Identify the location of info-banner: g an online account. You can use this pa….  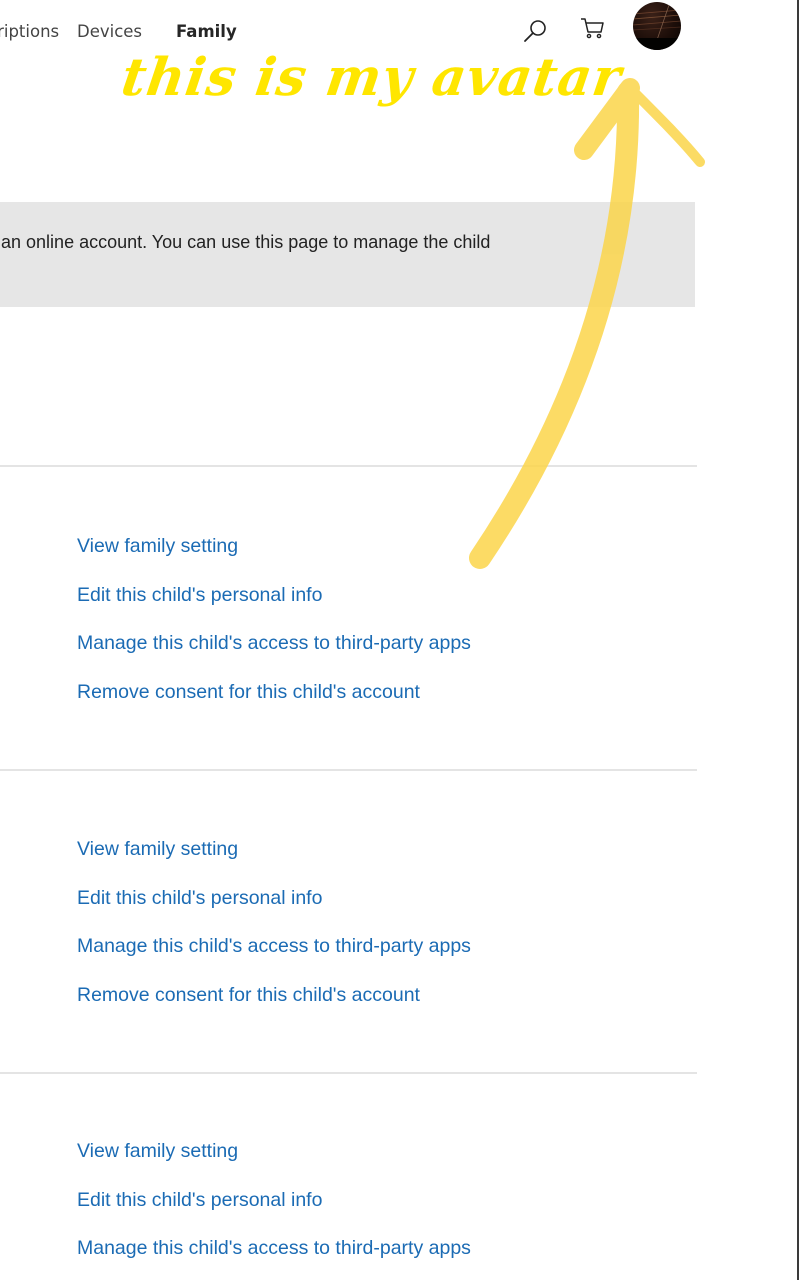
(347, 254).